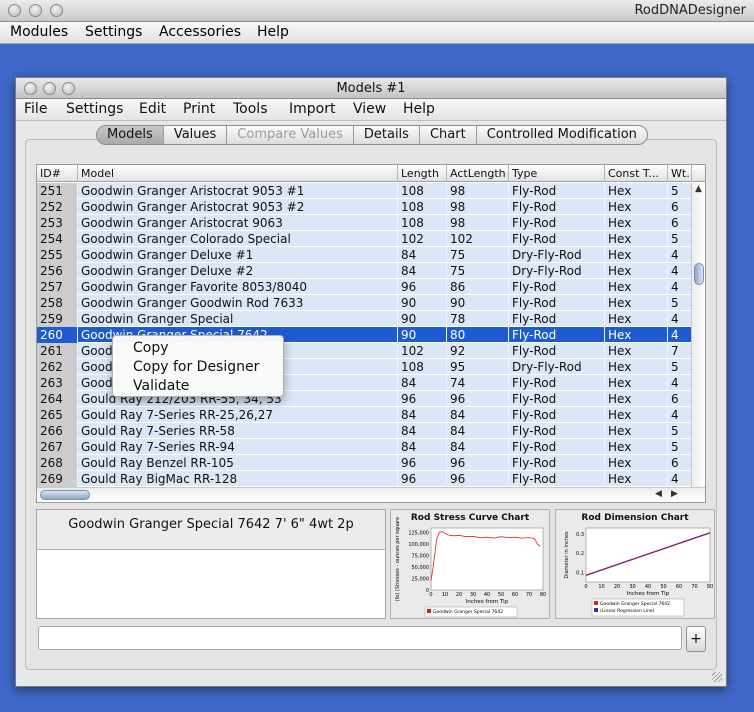  What do you see at coordinates (198, 348) in the screenshot?
I see `context-menu-copy: Copy` at bounding box center [198, 348].